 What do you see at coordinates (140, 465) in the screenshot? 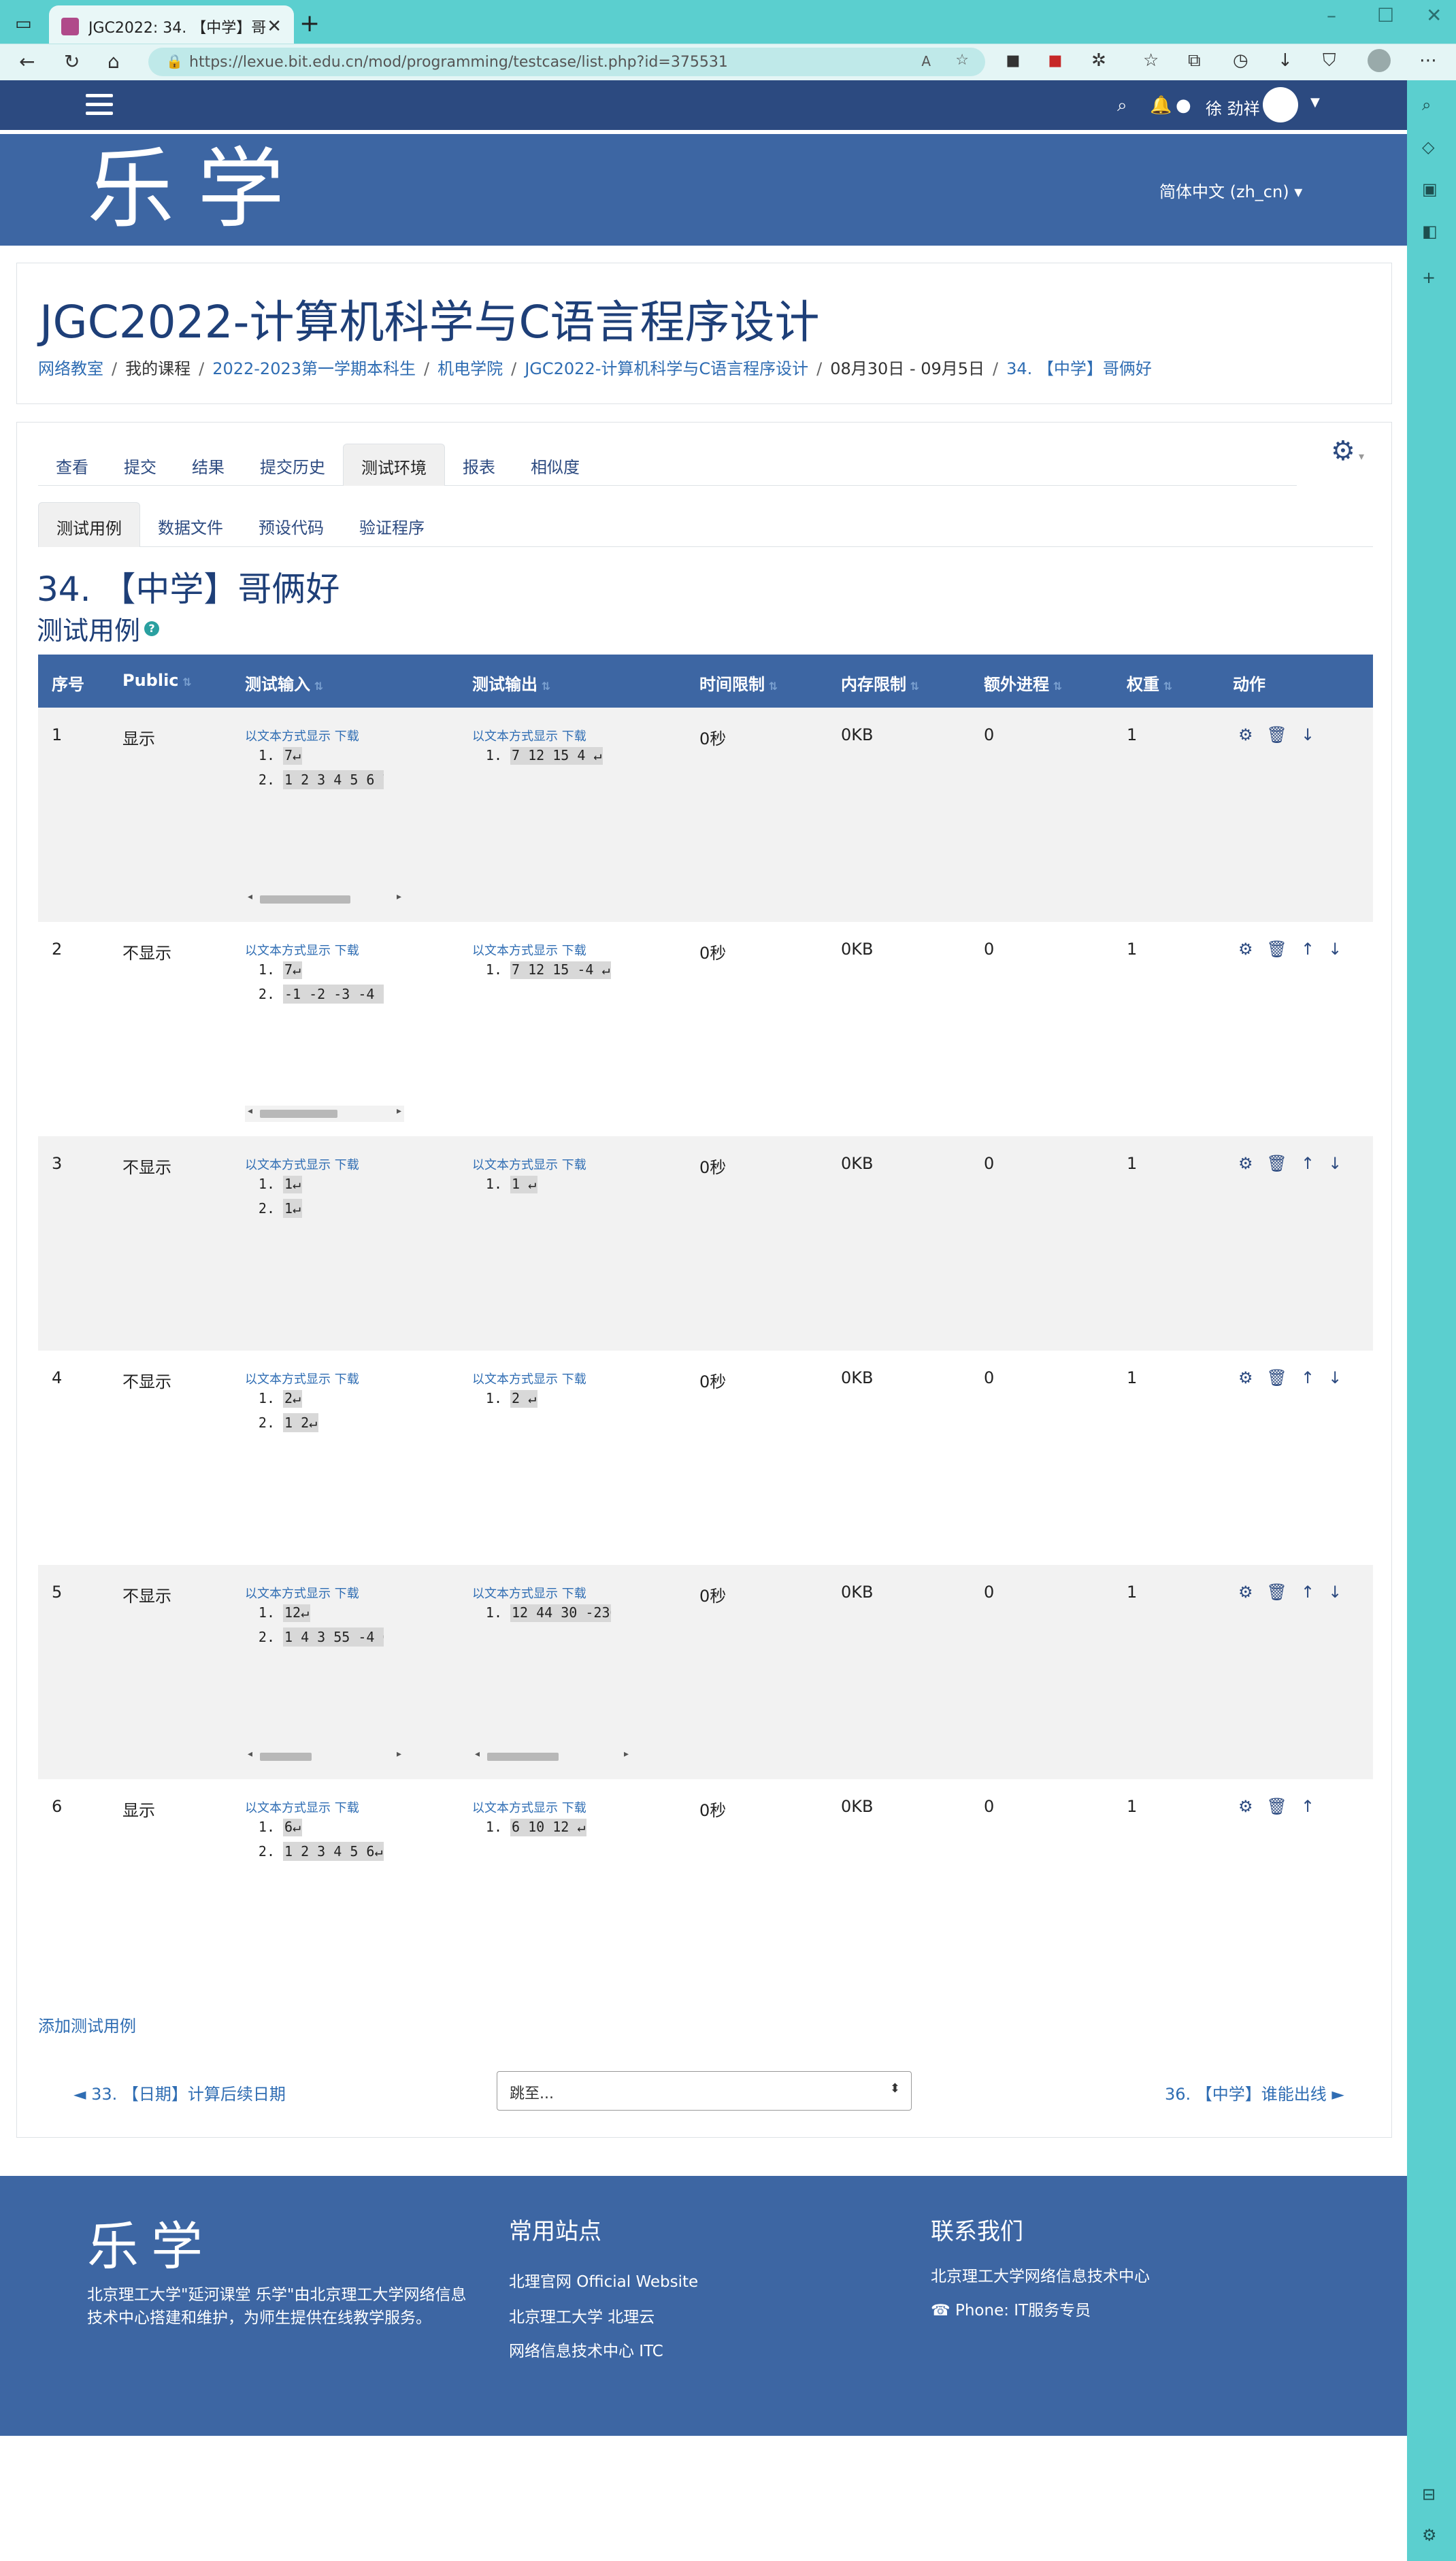
I see `tab-1: 提交` at bounding box center [140, 465].